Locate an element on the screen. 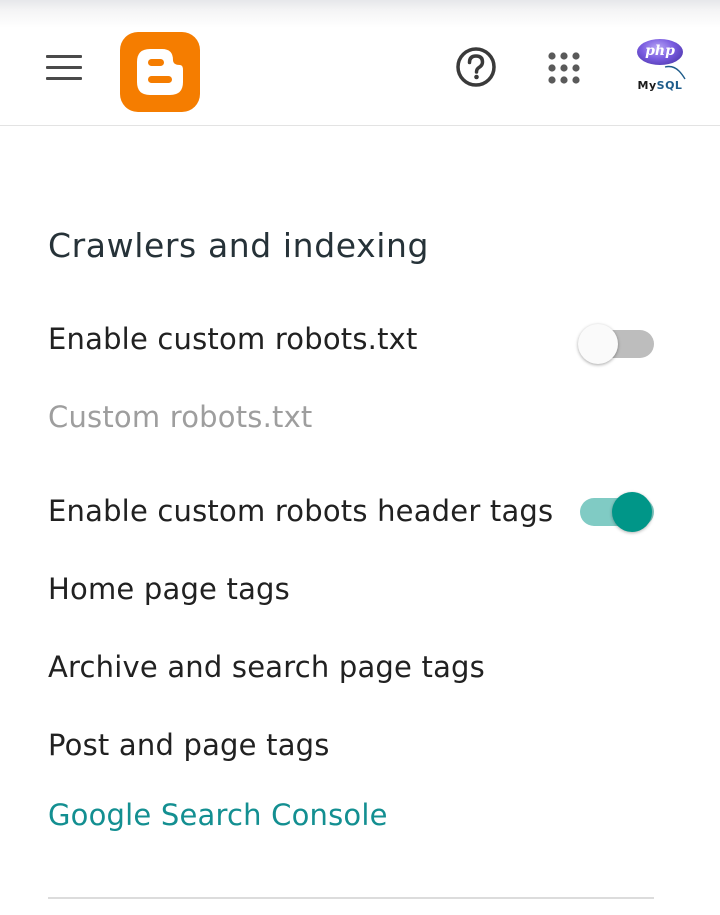  apps-grid-icon is located at coordinates (564, 68).